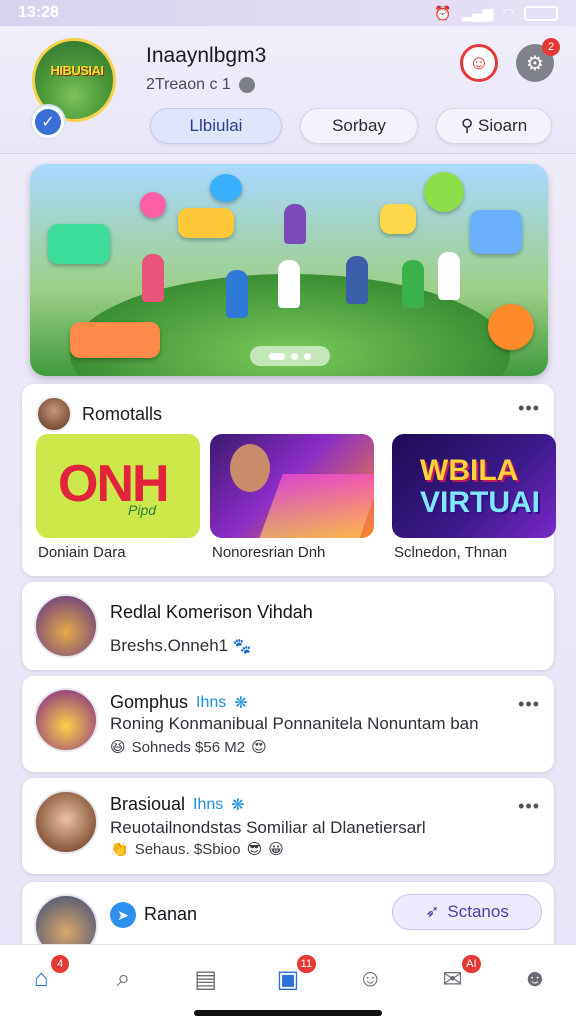 This screenshot has height=1024, width=576. I want to click on feed-title-text: Brasioual, so click(148, 804).